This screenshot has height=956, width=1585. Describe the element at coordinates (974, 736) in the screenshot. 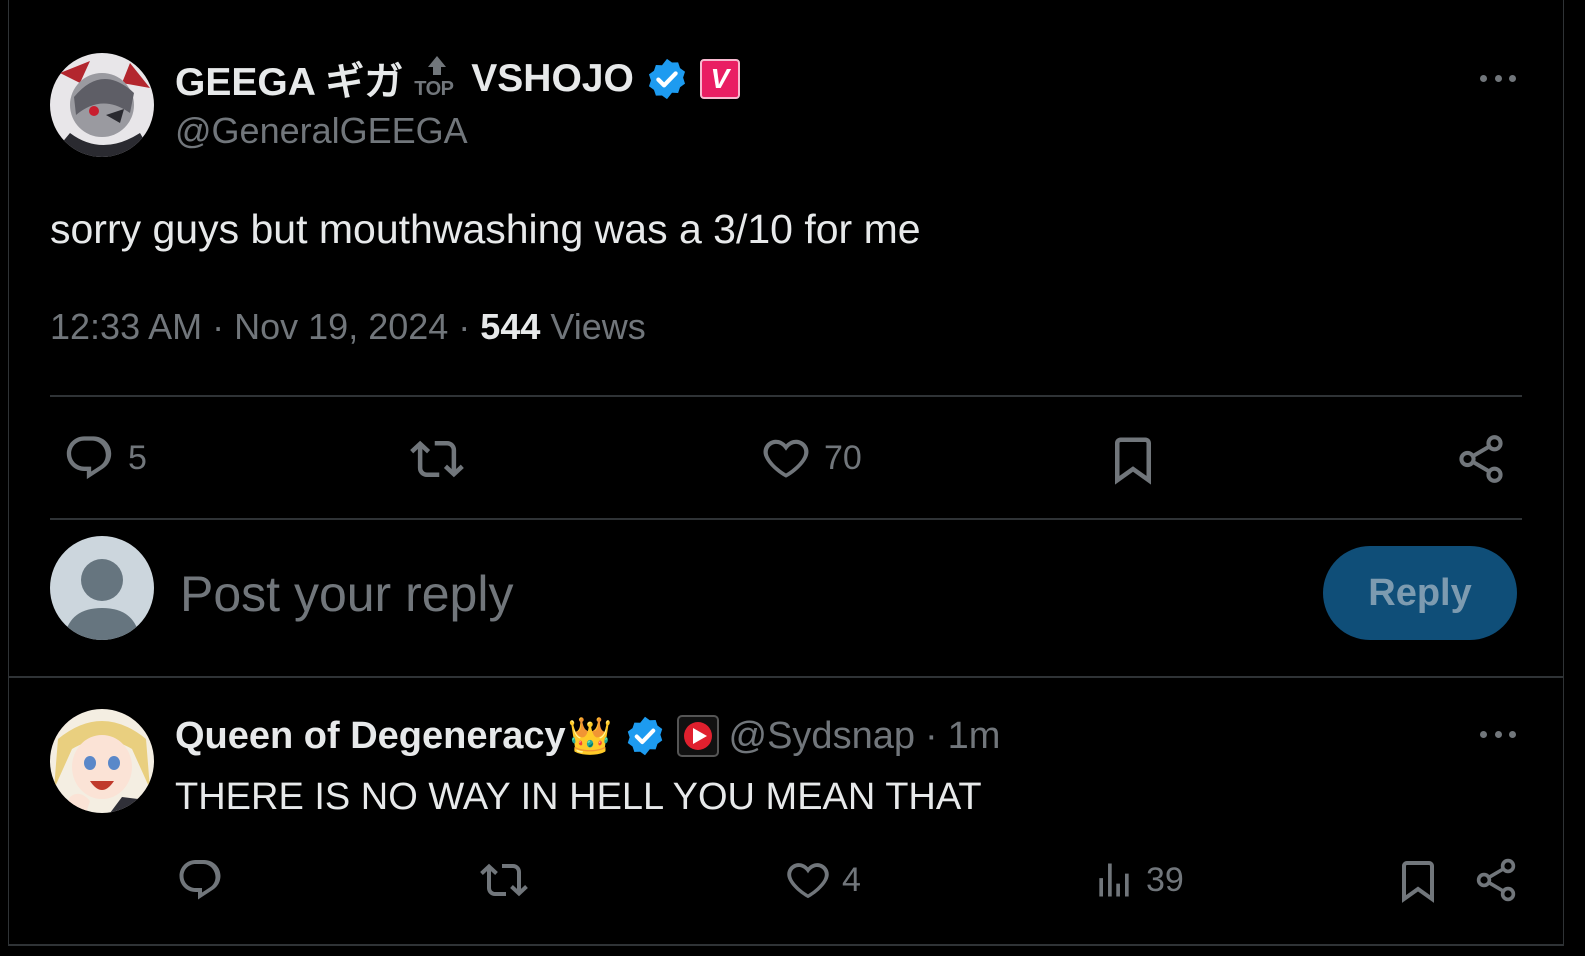

I see `reply-age: 1m` at that location.